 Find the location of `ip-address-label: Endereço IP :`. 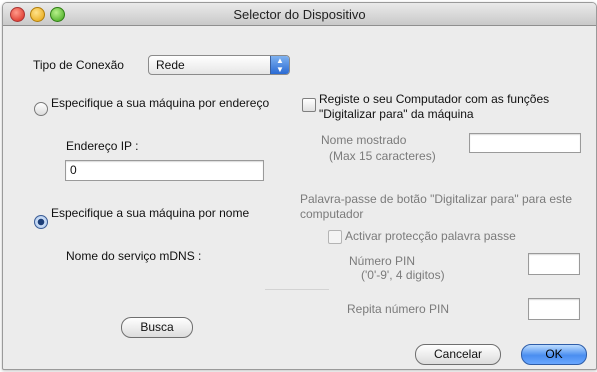

ip-address-label: Endereço IP : is located at coordinates (102, 146).